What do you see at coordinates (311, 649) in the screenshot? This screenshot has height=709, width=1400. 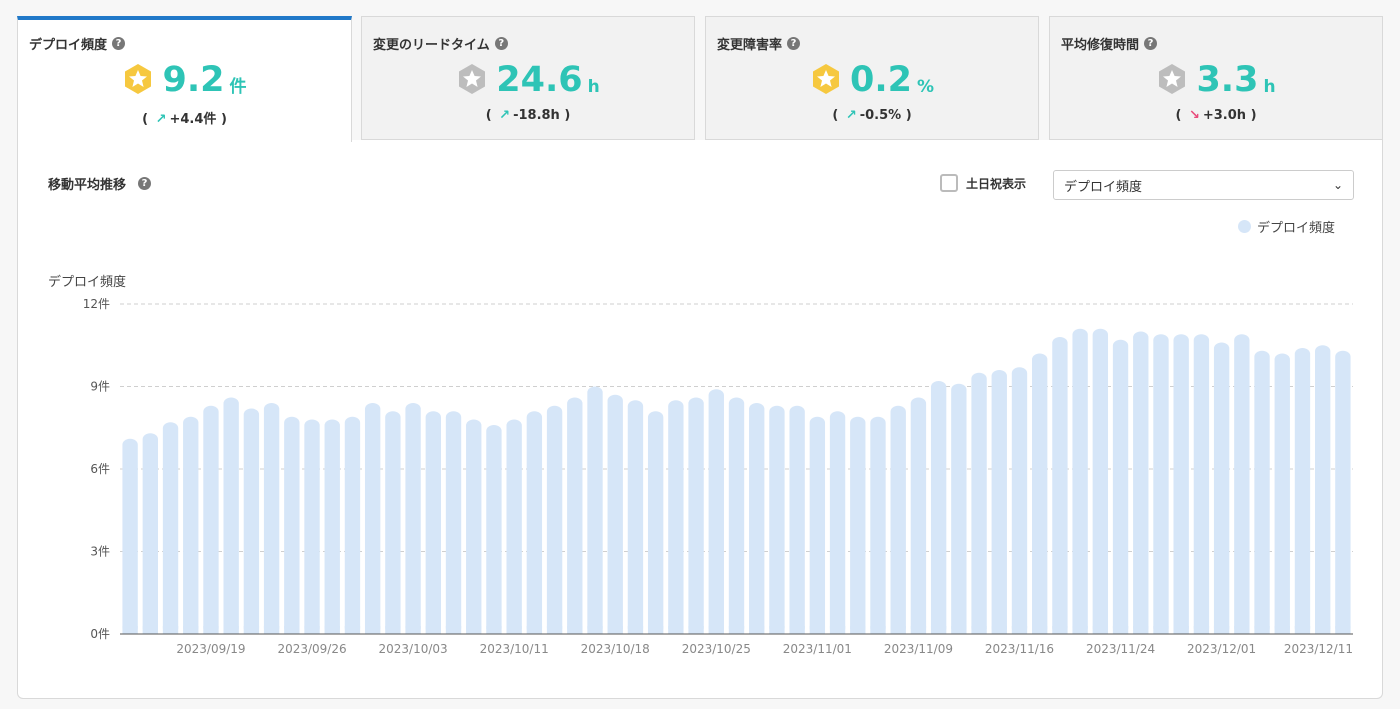 I see `x-tick-label: 2023/09/26` at bounding box center [311, 649].